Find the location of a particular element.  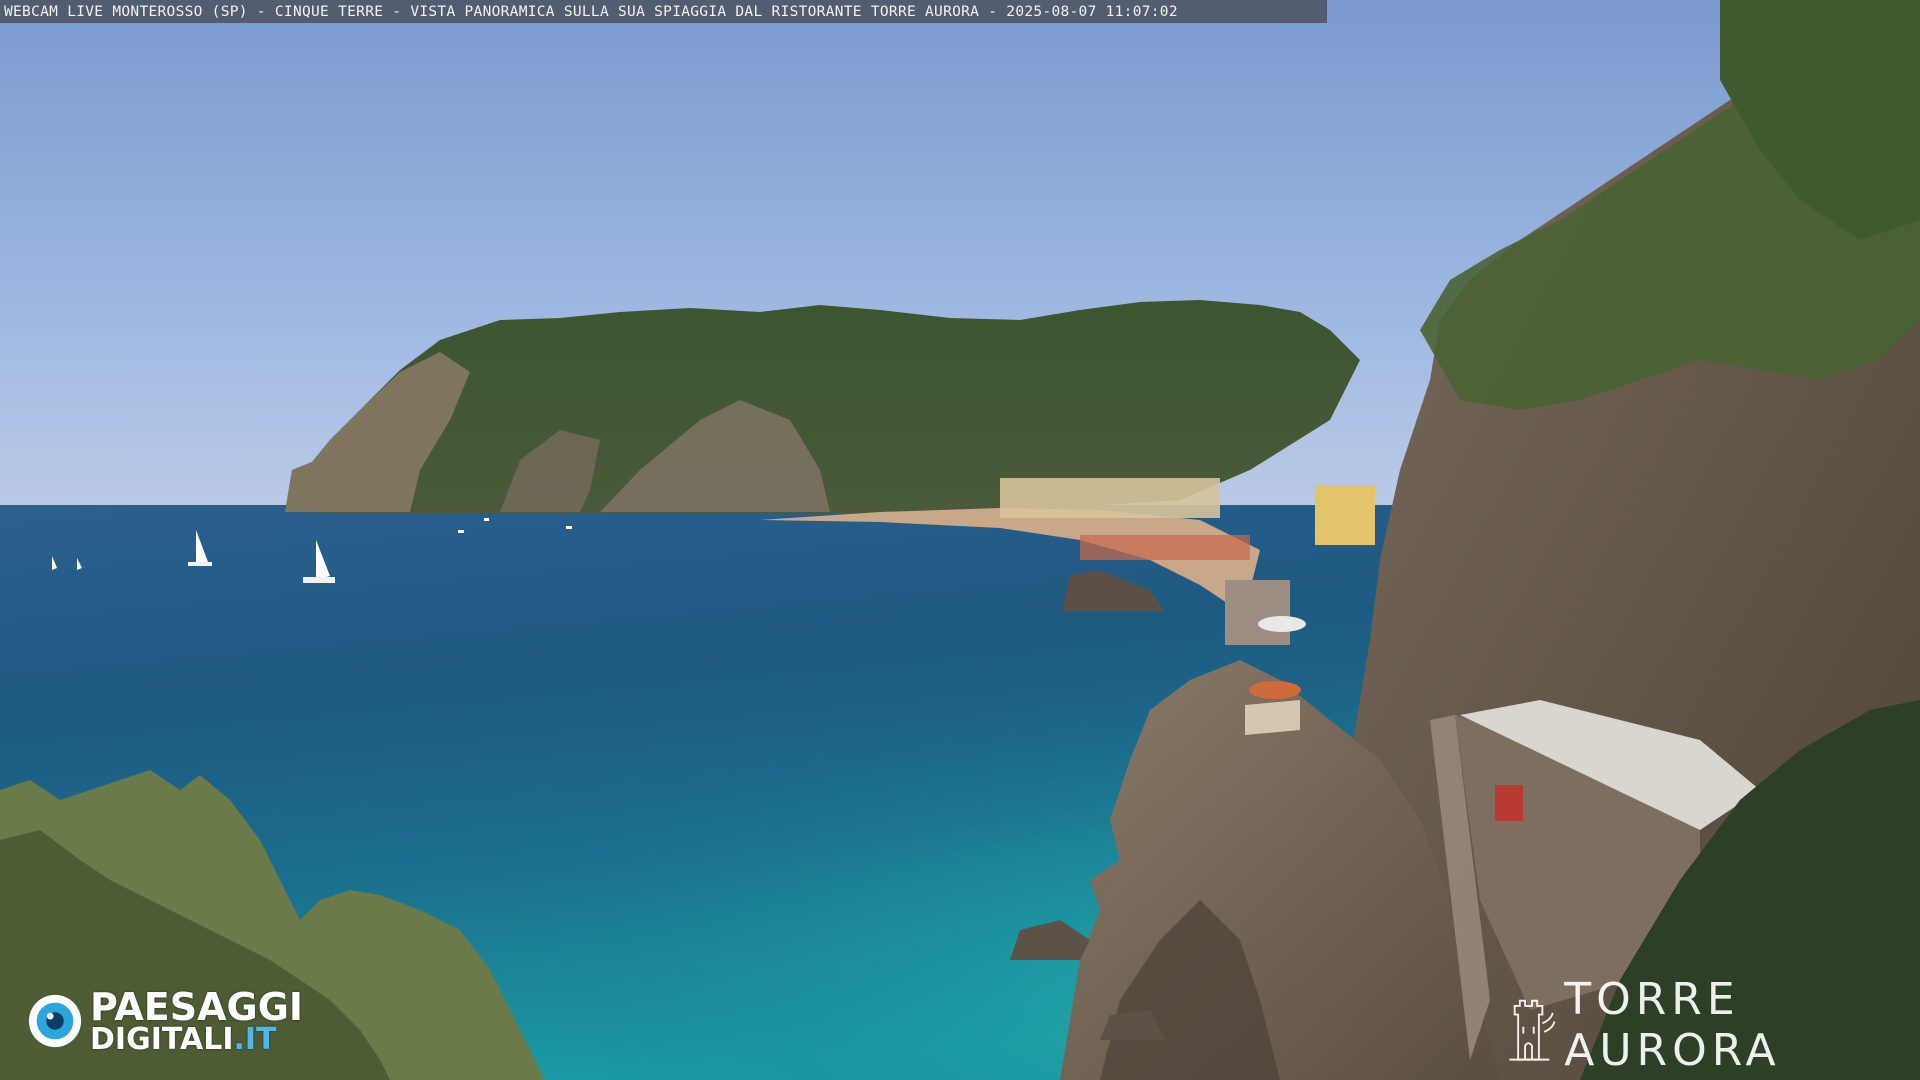

town-building-yellow is located at coordinates (1345, 515).